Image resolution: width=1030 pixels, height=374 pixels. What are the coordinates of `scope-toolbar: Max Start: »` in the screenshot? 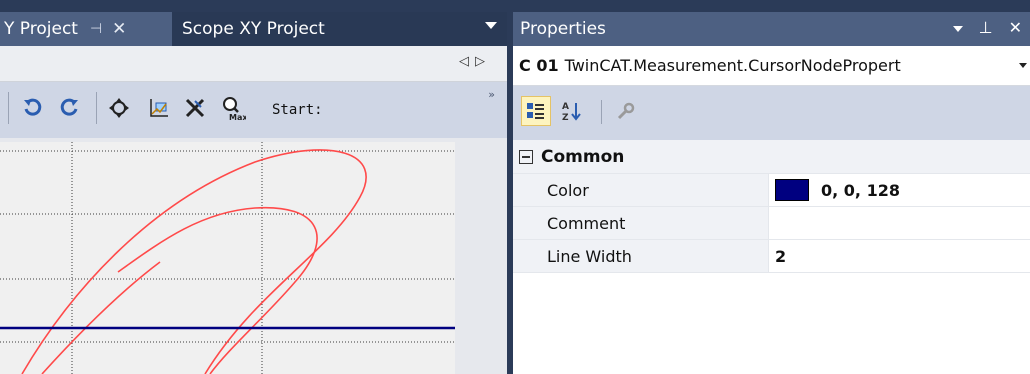 It's located at (253, 110).